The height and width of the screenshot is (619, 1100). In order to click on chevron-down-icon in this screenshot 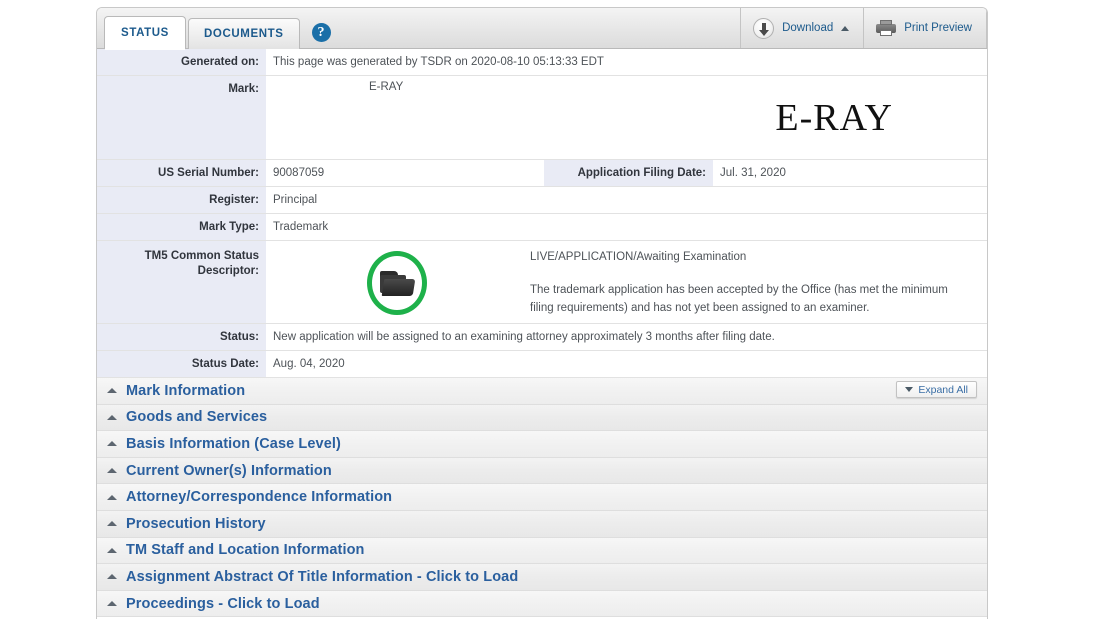, I will do `click(909, 389)`.